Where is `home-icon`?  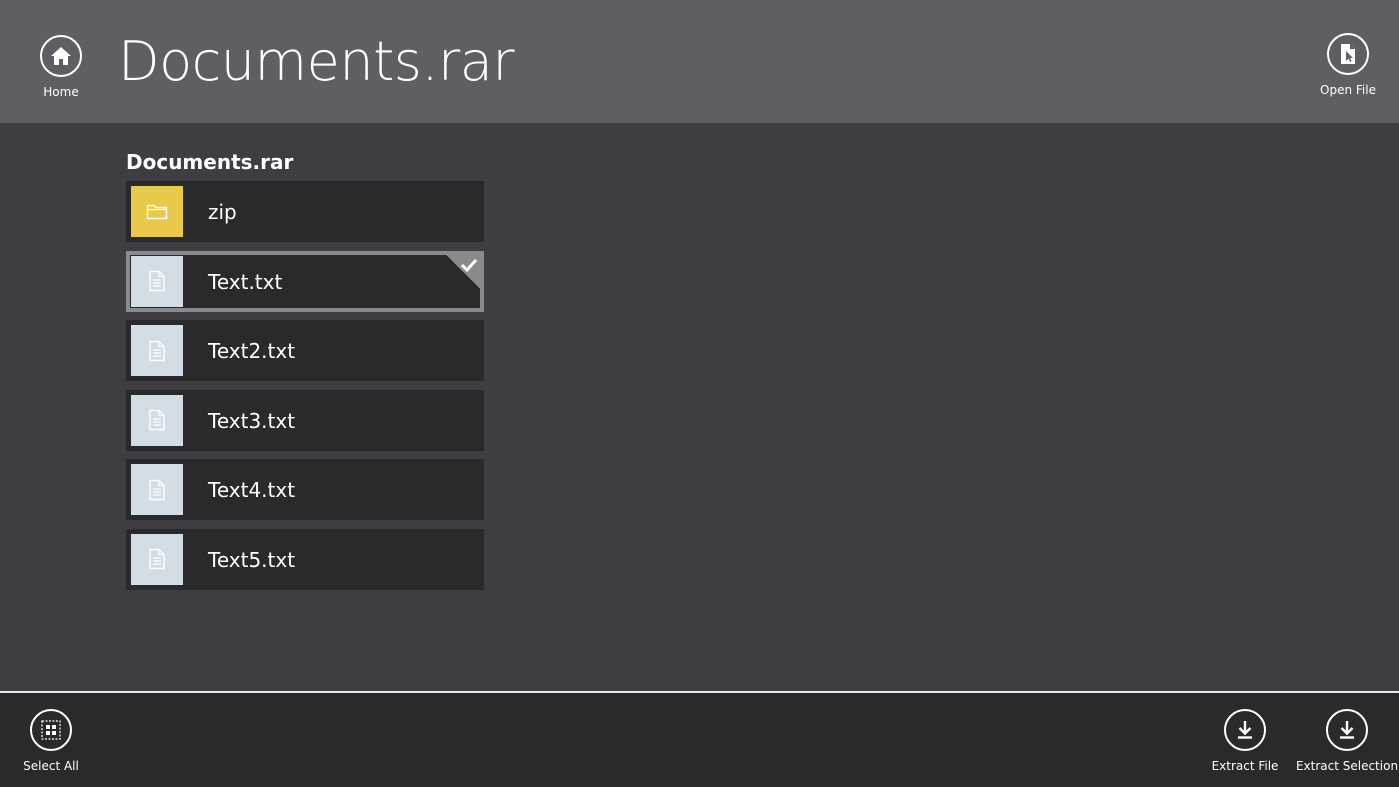 home-icon is located at coordinates (61, 56).